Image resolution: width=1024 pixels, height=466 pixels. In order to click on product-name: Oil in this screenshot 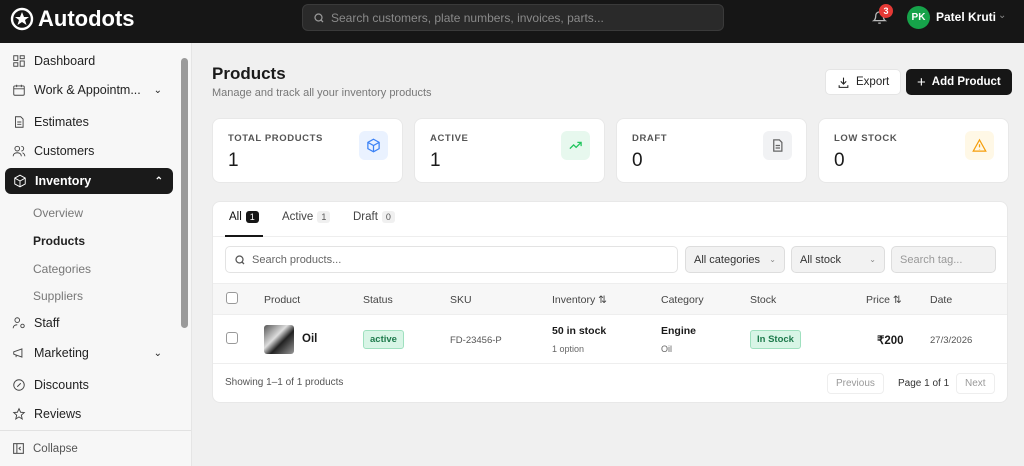, I will do `click(309, 339)`.